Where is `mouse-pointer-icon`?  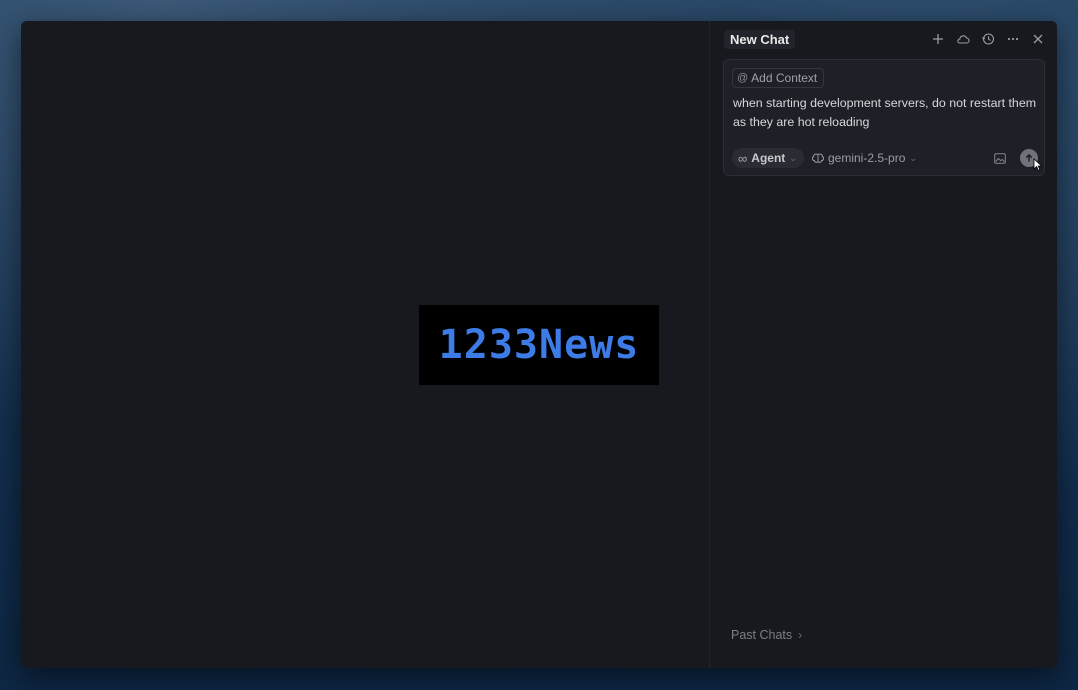
mouse-pointer-icon is located at coordinates (1038, 165).